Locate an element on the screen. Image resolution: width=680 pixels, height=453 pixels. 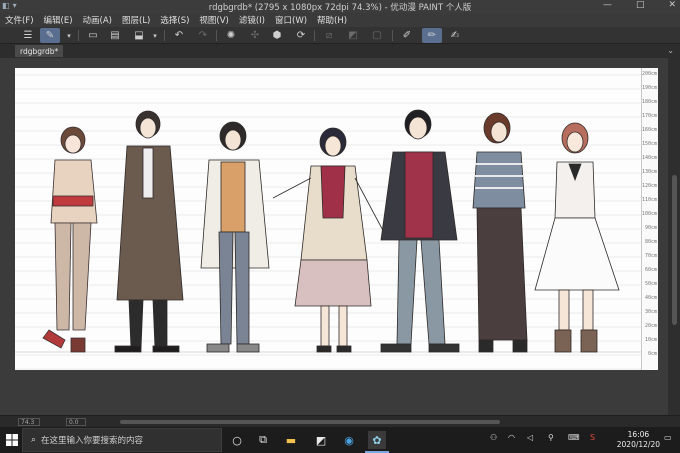
chevron-down-icon: ⌄ is located at coordinates (670, 50).